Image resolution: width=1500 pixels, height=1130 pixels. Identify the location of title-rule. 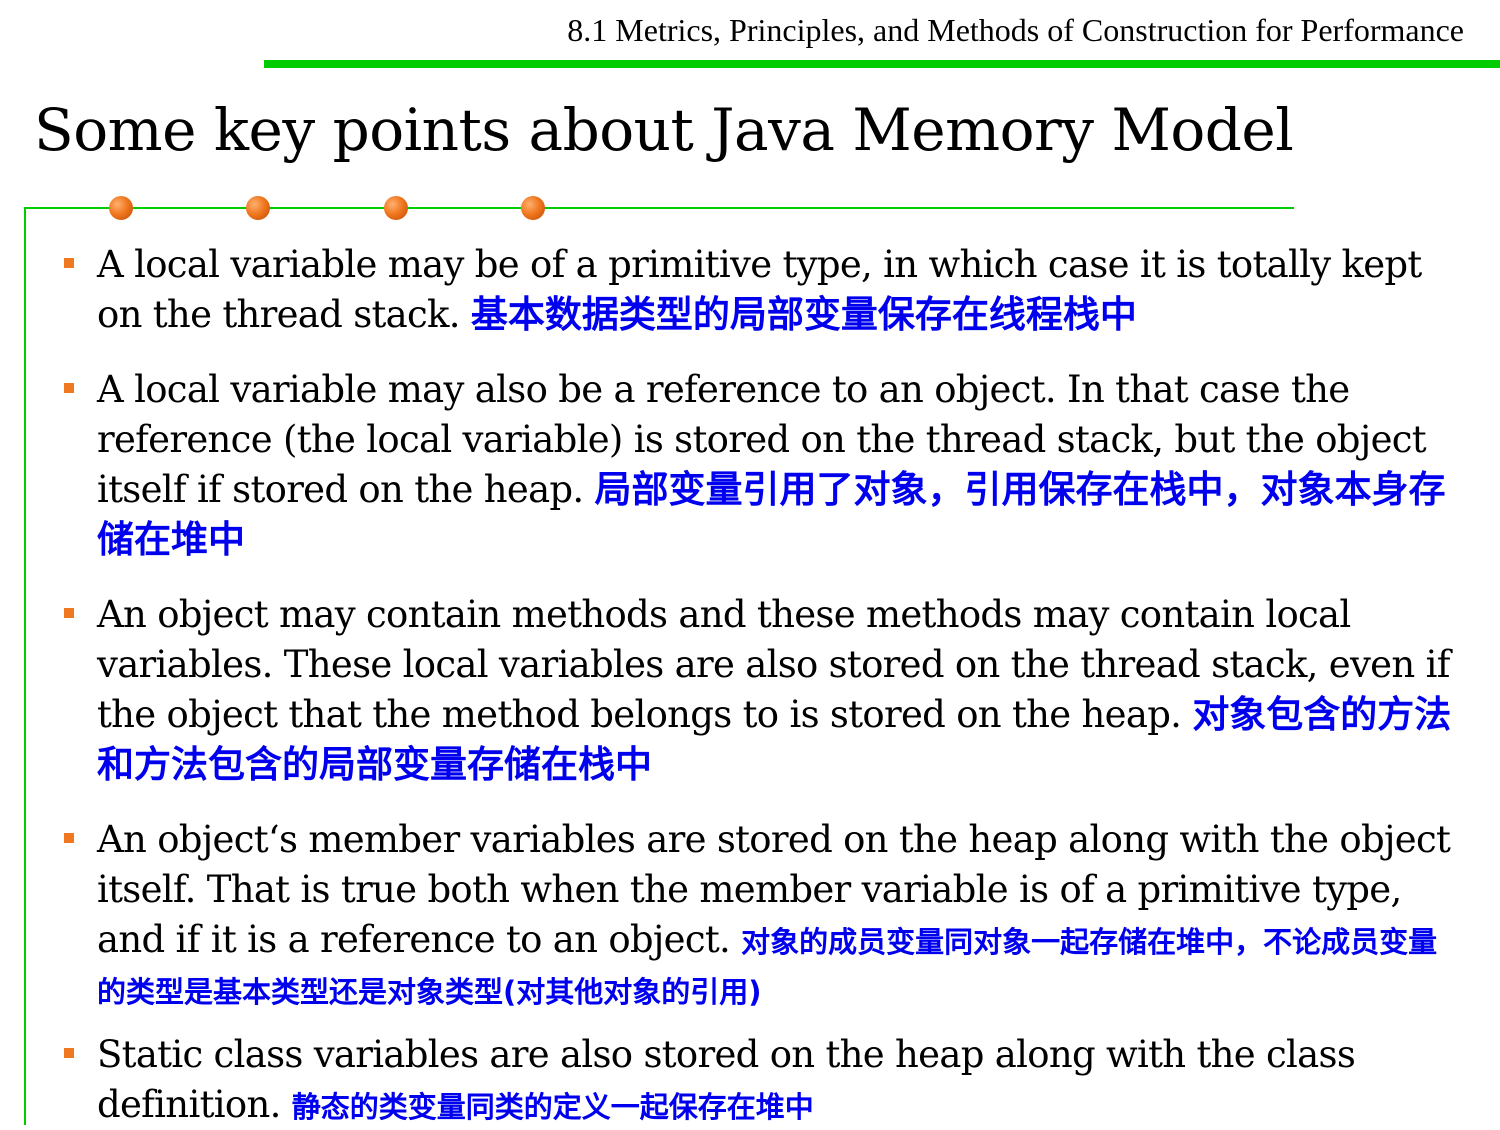
(659, 208).